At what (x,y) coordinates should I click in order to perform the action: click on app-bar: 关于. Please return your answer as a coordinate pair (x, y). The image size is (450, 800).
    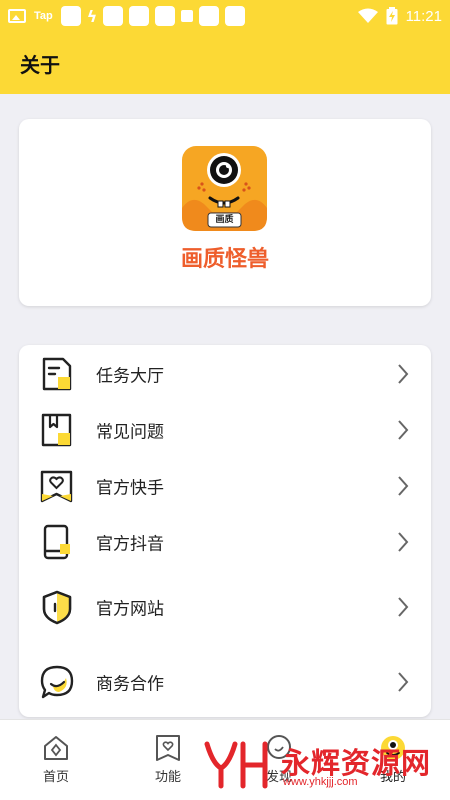
    Looking at the image, I should click on (225, 63).